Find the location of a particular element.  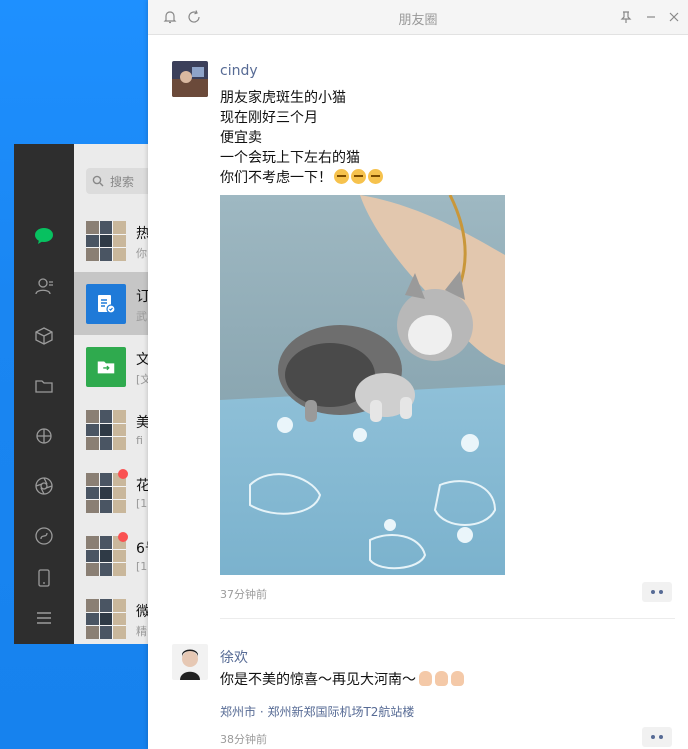

post-username: 徐欢 is located at coordinates (234, 657).